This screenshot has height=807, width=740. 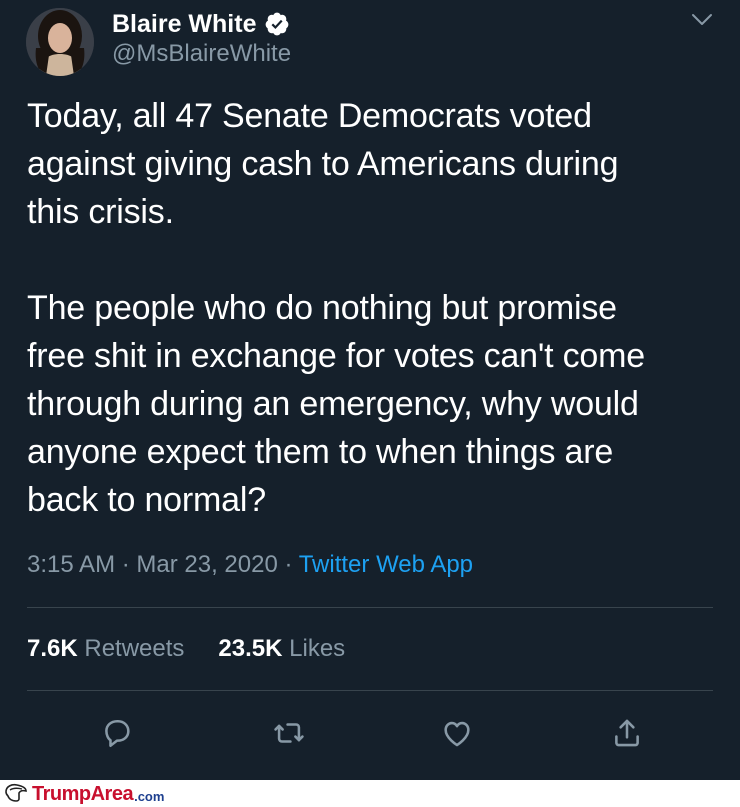 What do you see at coordinates (52, 648) in the screenshot?
I see `retweets-count: 7.6K` at bounding box center [52, 648].